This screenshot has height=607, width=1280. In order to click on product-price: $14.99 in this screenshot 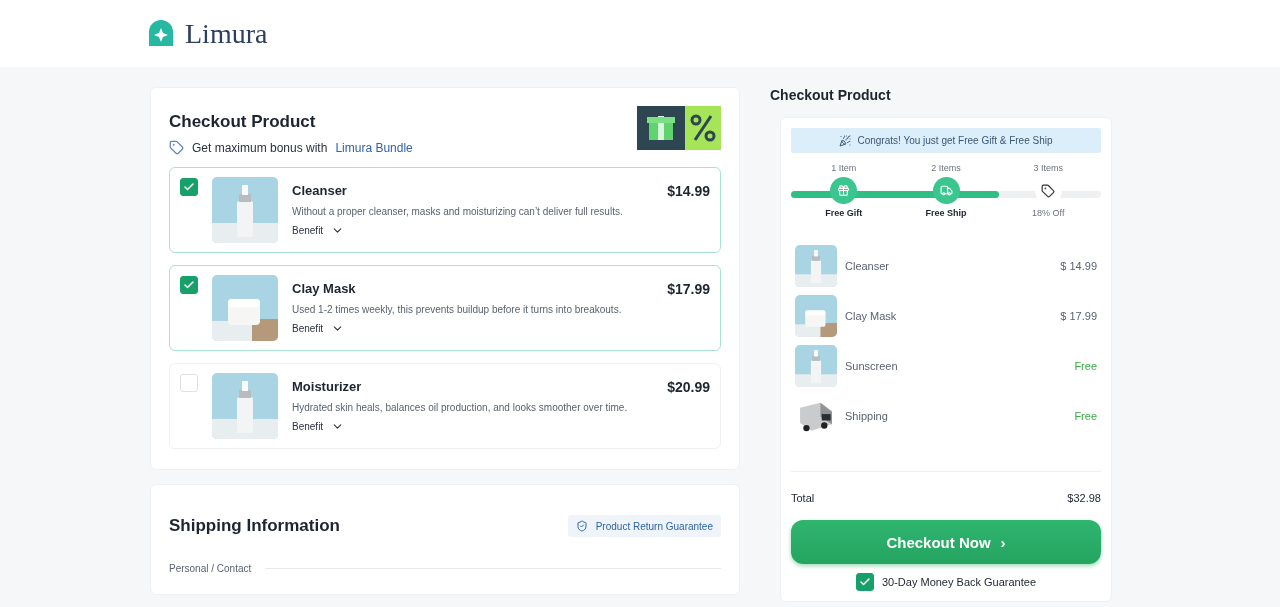, I will do `click(688, 191)`.